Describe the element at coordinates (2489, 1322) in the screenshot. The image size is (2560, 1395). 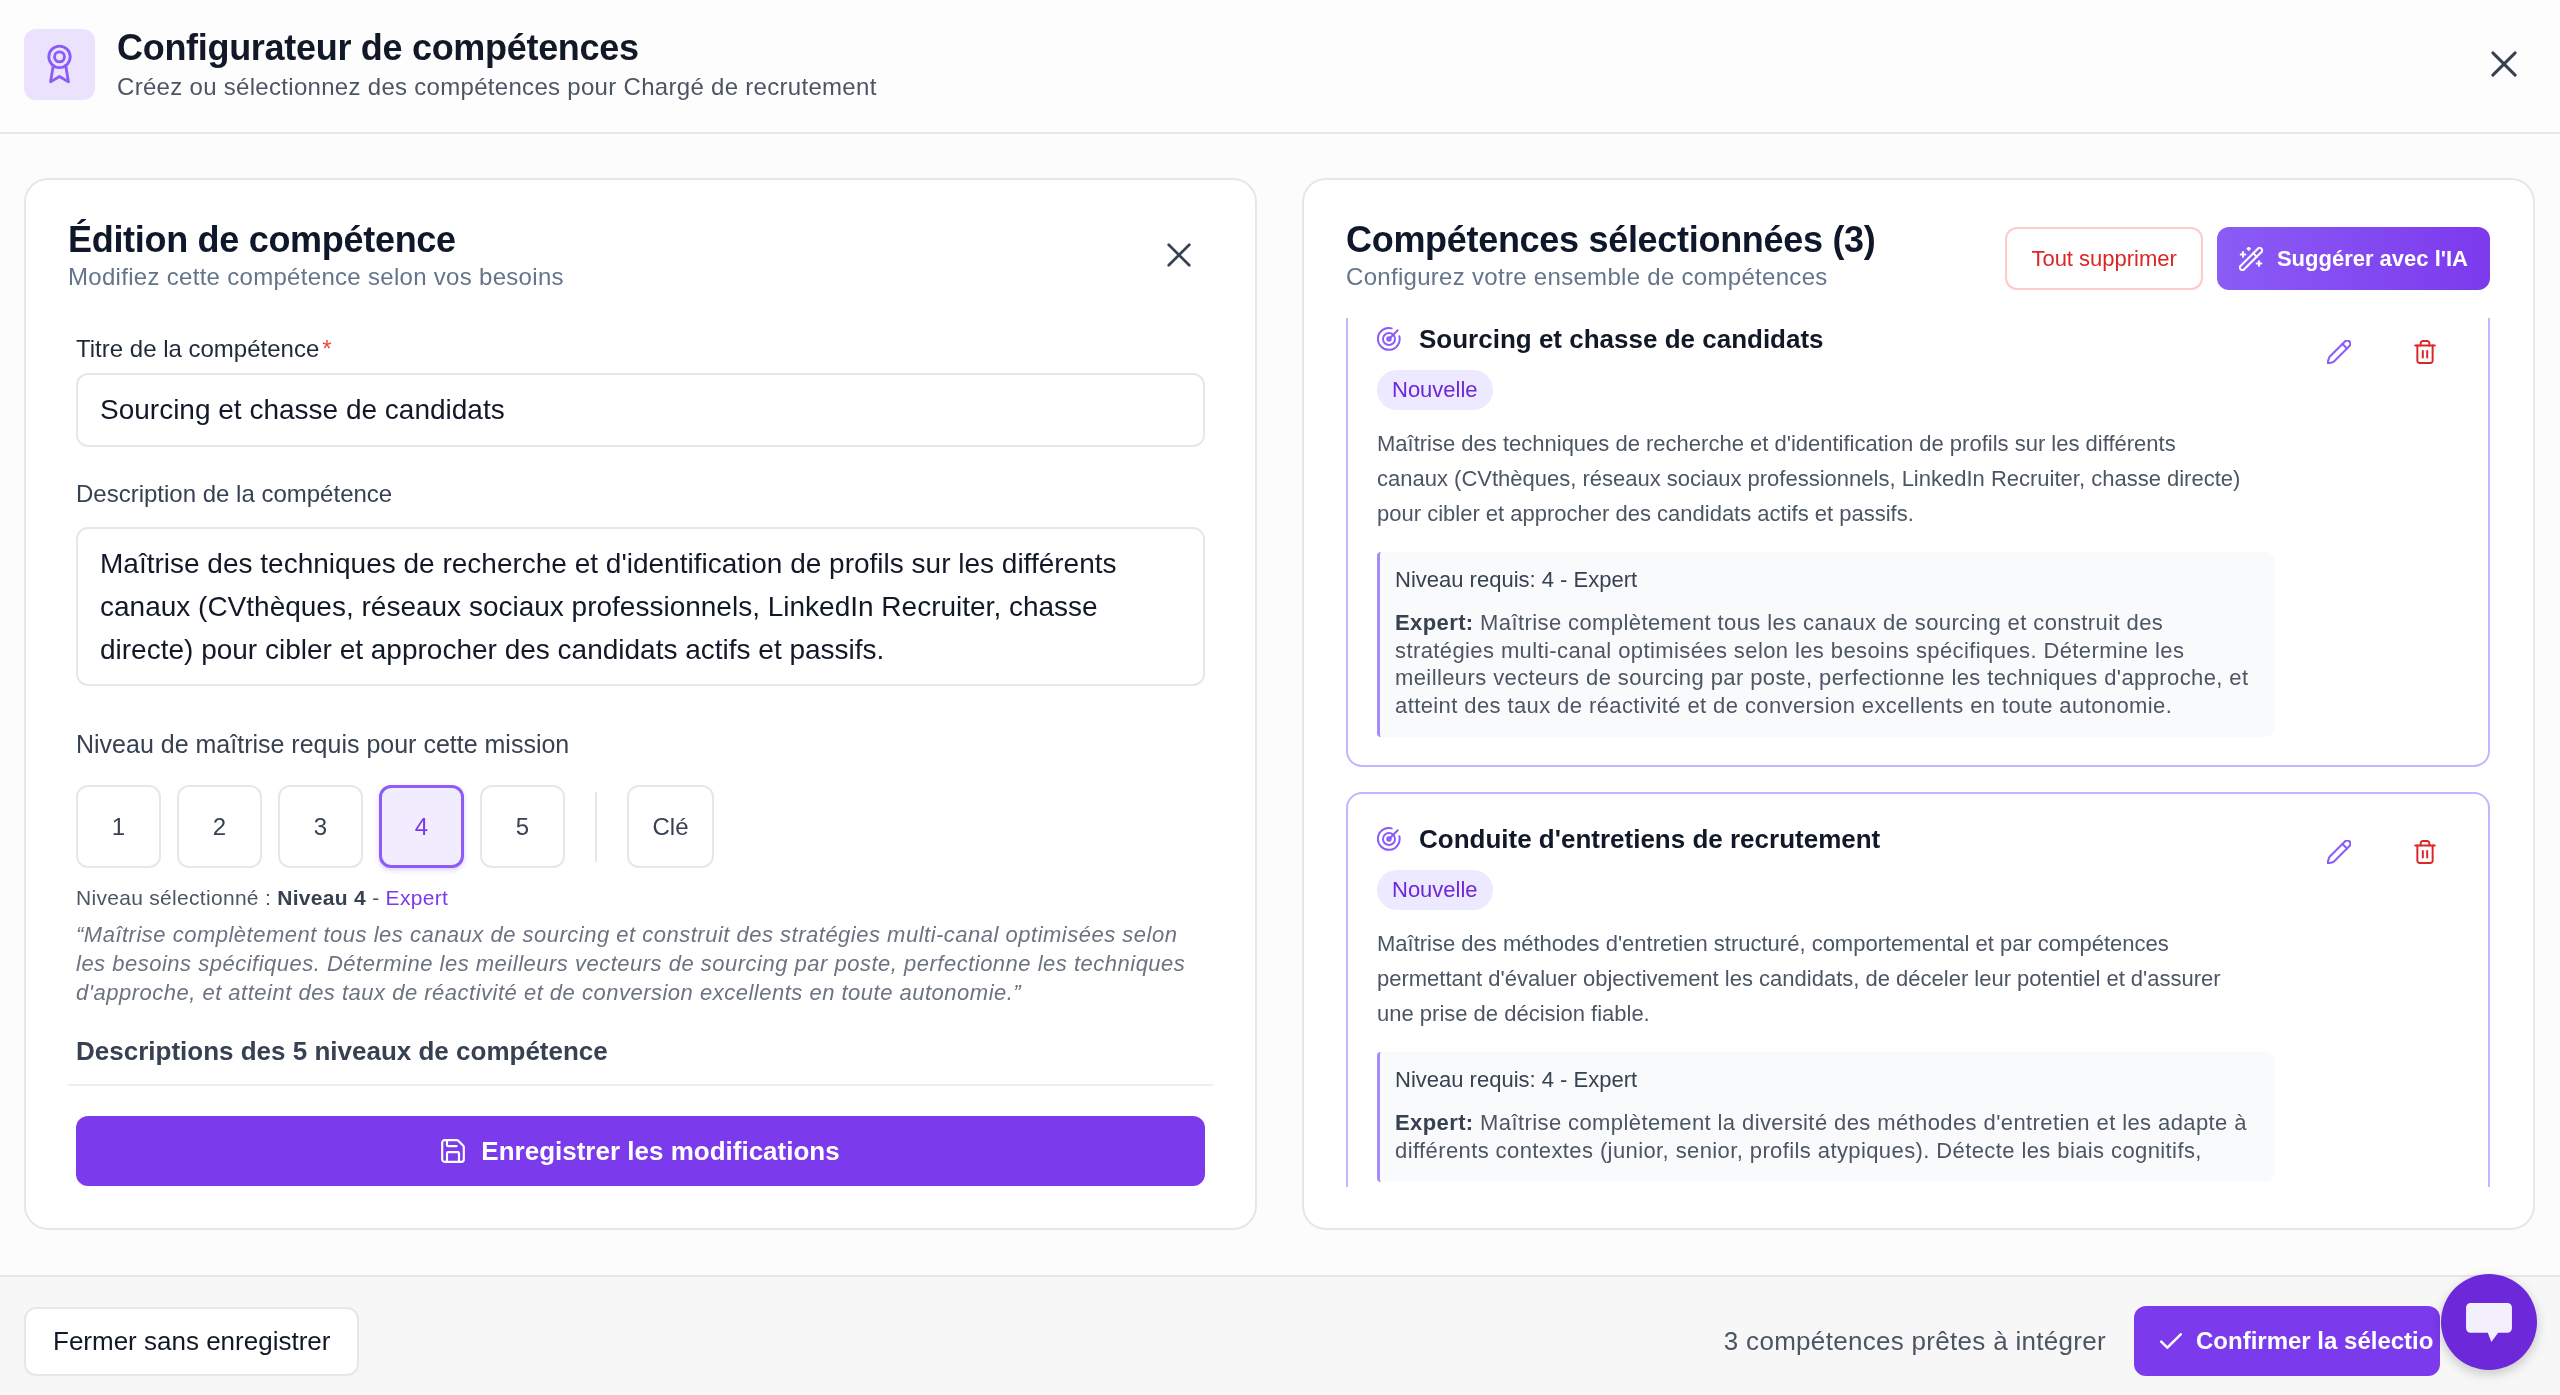
I see `speech-bubble-icon` at that location.